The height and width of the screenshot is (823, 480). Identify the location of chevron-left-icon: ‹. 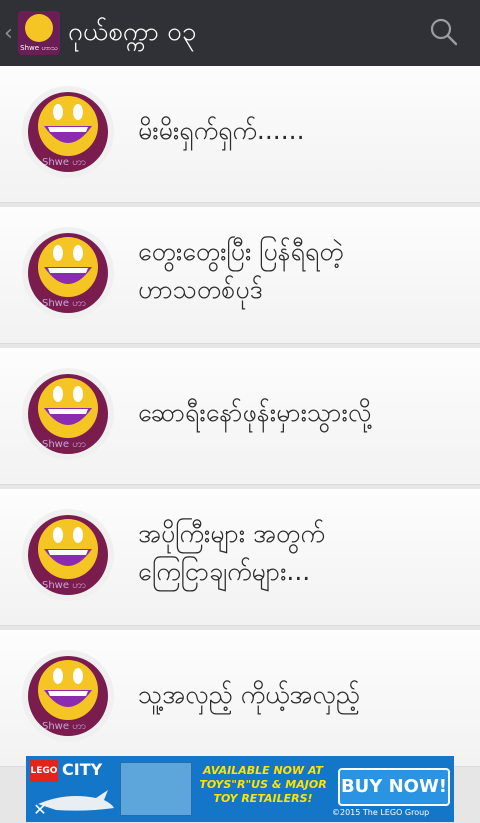
(10, 33).